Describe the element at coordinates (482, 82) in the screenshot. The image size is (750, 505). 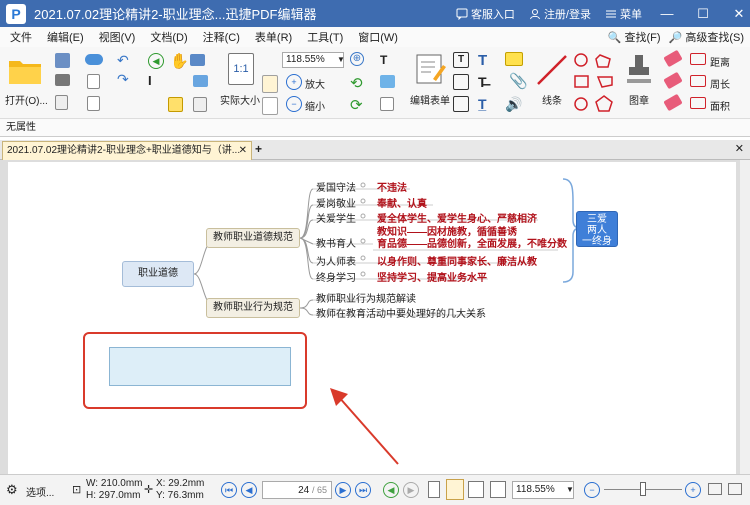
I see `strike-text-icon: T̶` at that location.